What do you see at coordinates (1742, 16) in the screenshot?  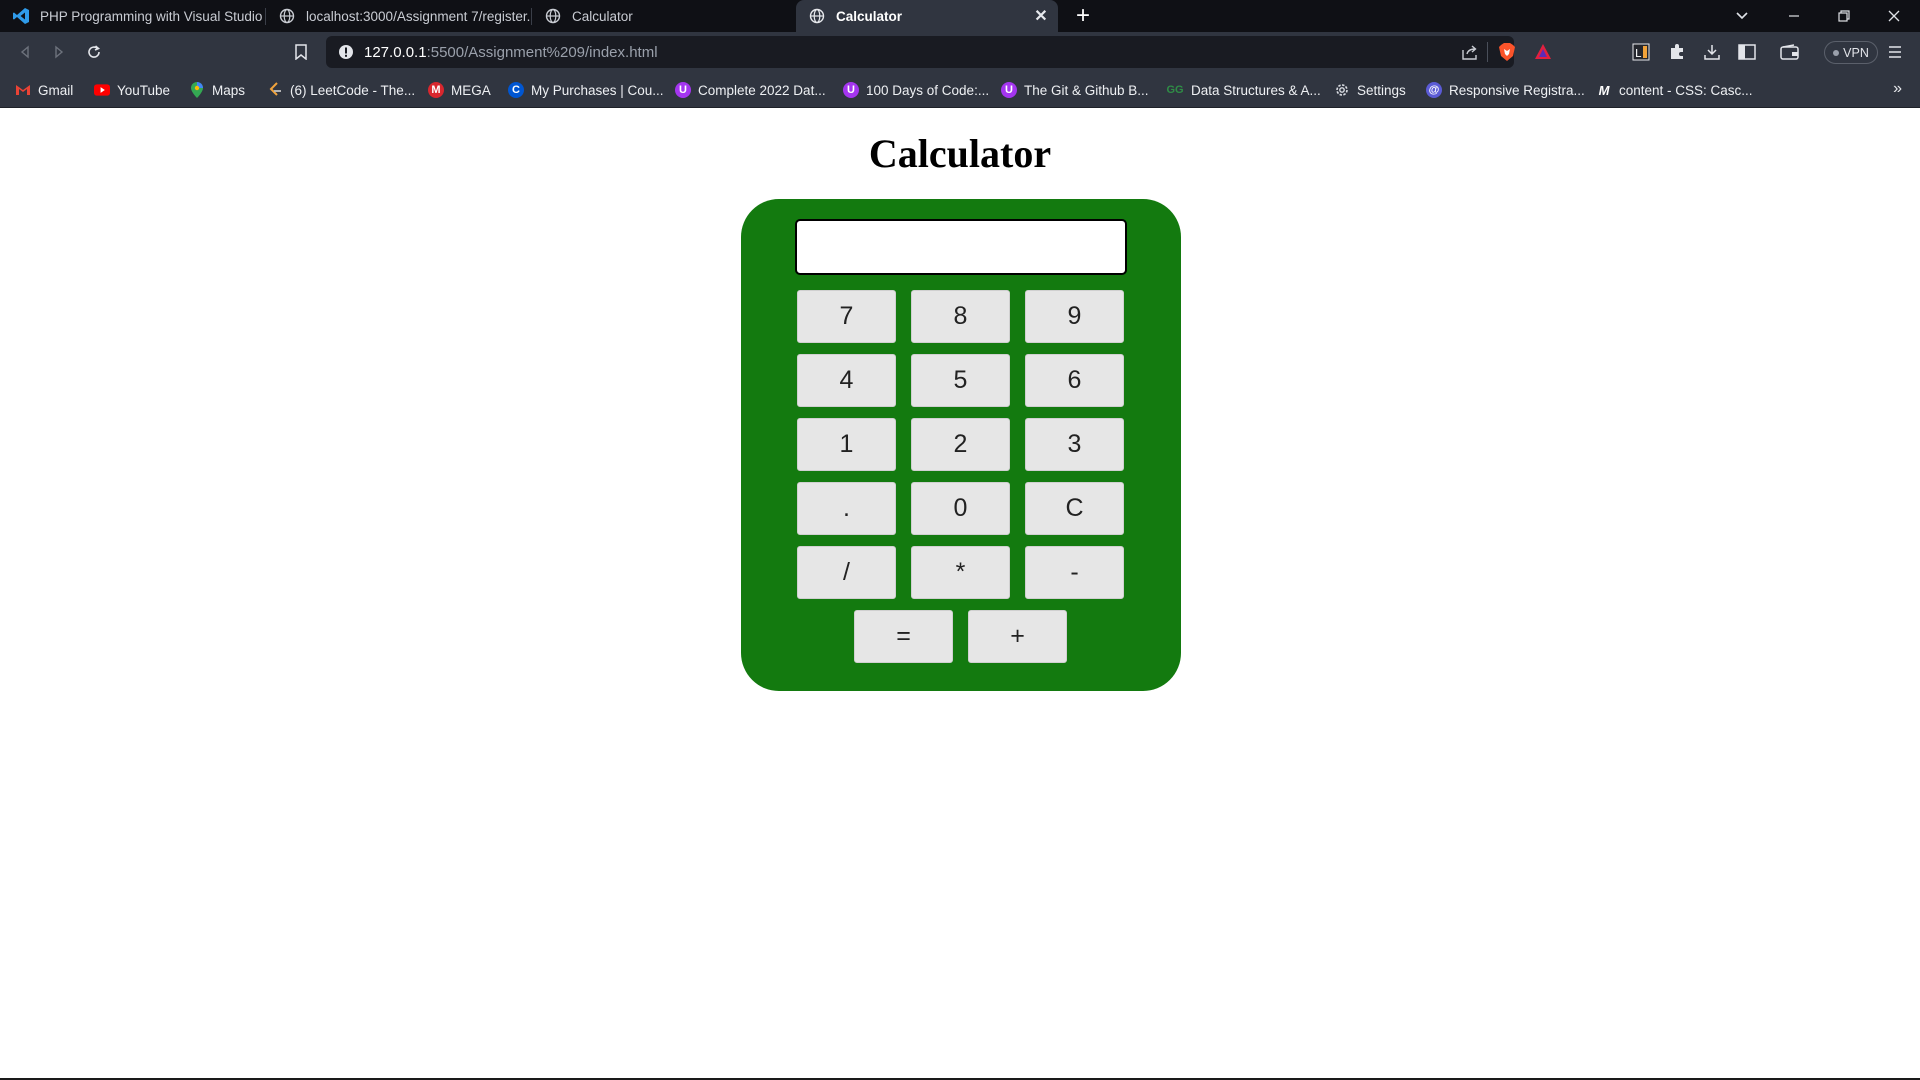 I see `tab-search-chevron-icon` at bounding box center [1742, 16].